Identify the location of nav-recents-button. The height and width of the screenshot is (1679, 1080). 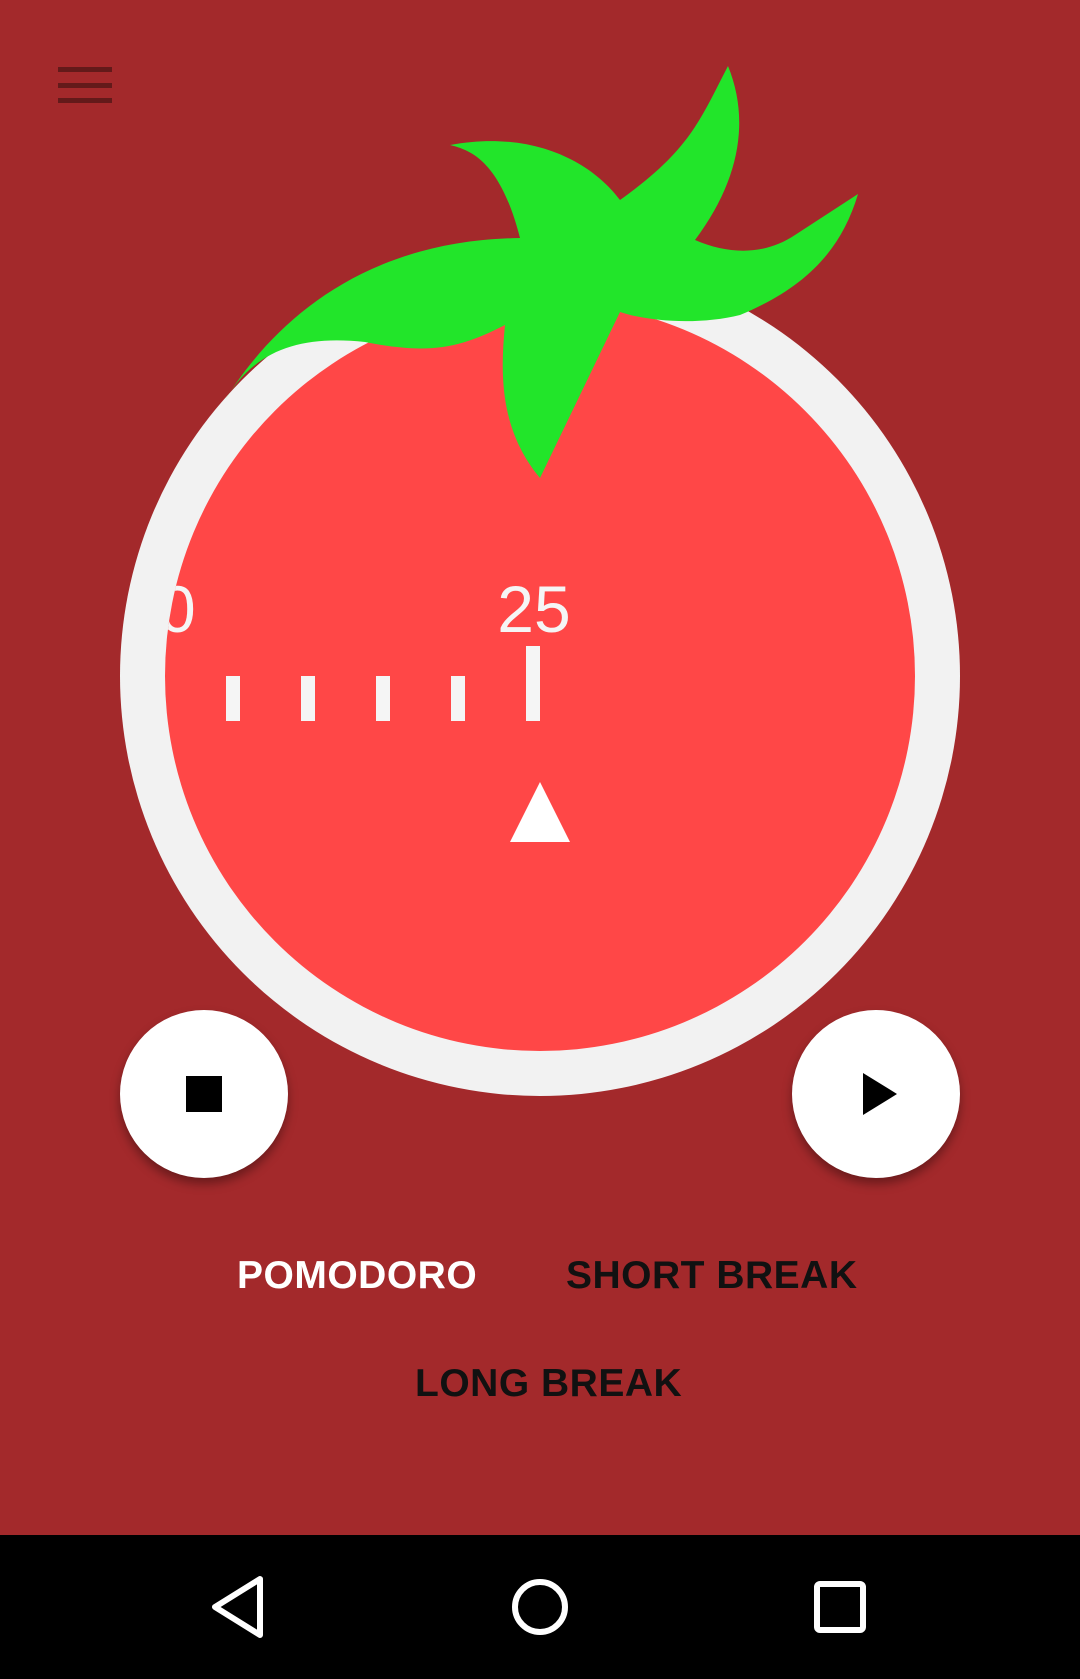
(840, 1607).